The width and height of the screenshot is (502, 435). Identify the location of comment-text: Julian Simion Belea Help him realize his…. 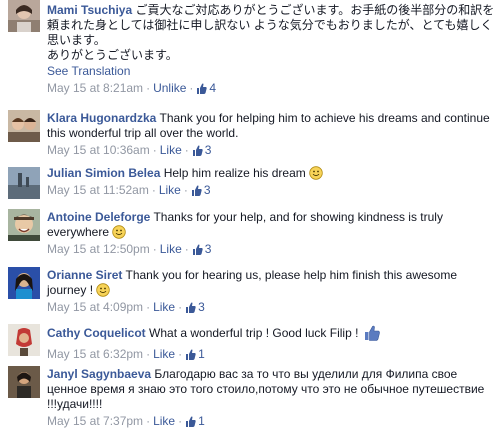
(271, 173).